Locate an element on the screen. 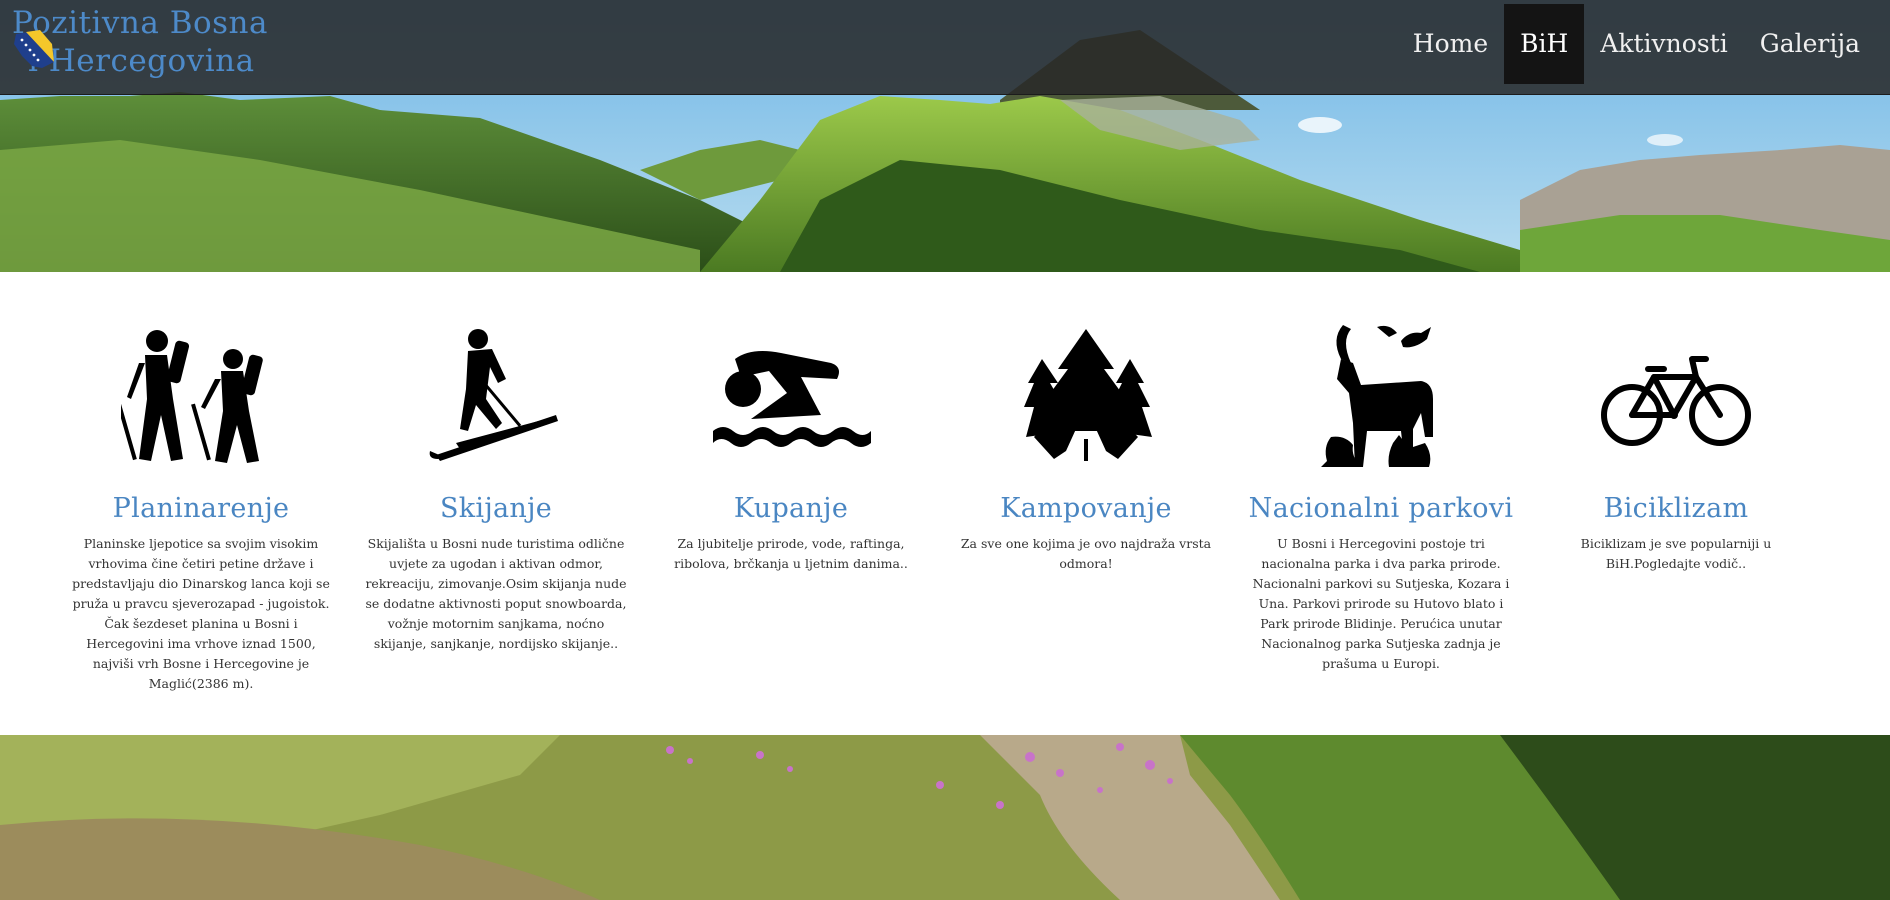 The image size is (1890, 900). feature-title: Planinarenje is located at coordinates (201, 508).